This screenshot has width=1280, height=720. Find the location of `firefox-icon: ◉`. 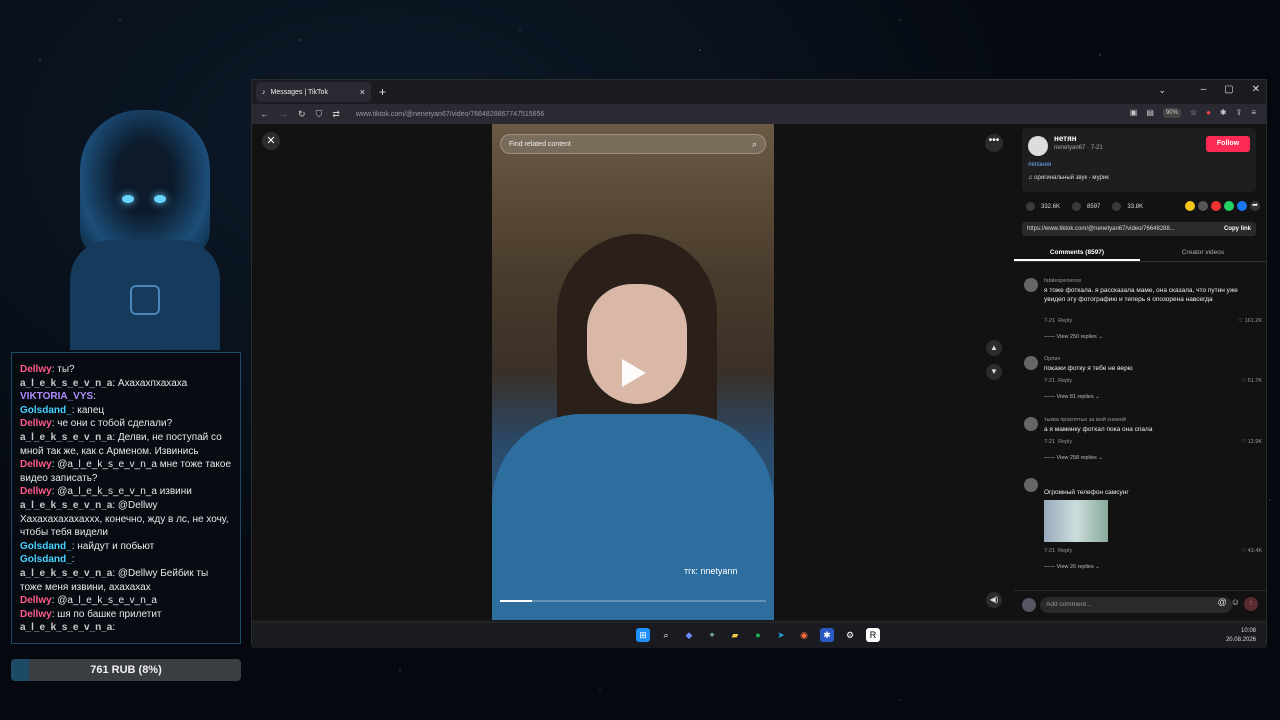

firefox-icon: ◉ is located at coordinates (804, 635).